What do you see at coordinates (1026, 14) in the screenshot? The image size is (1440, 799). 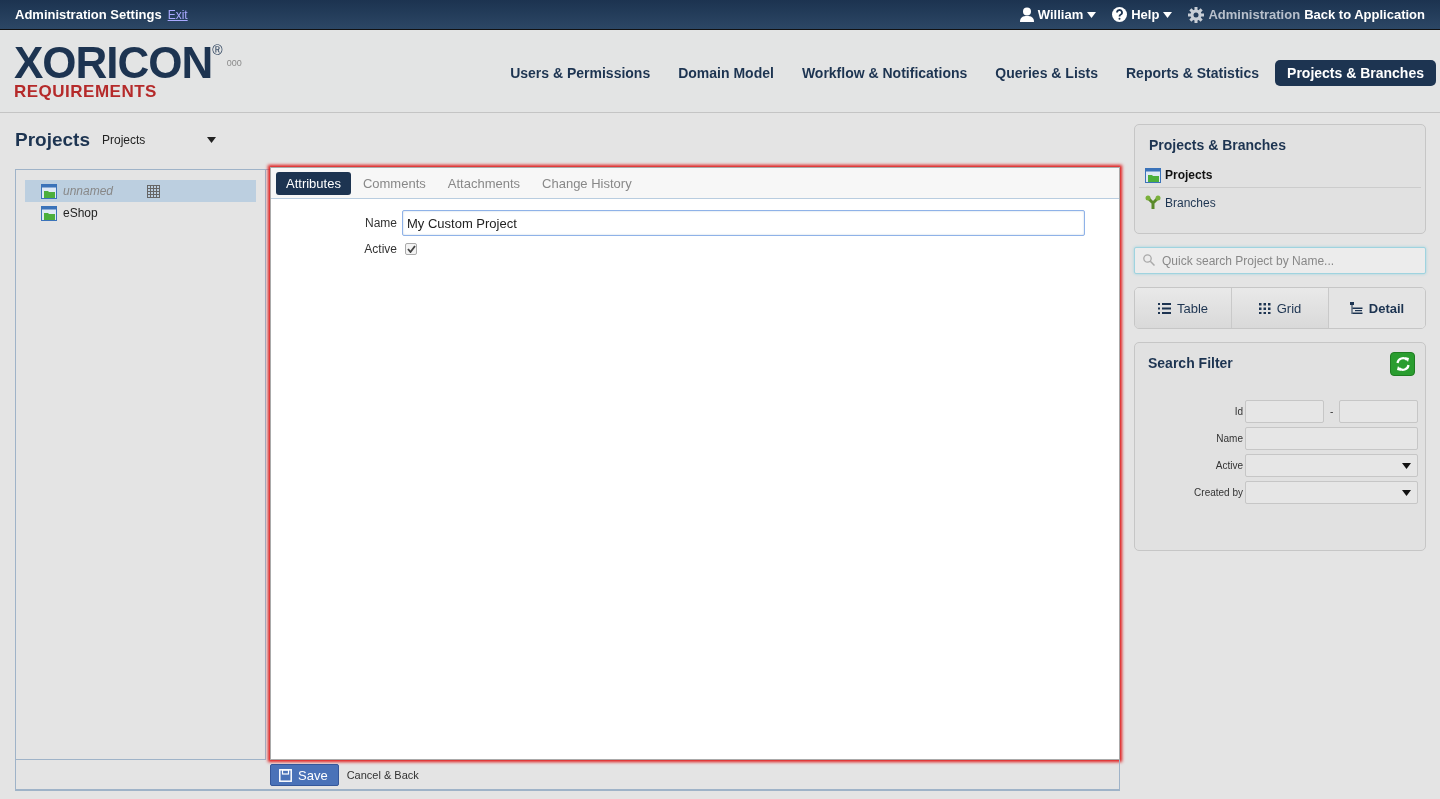 I see `user-icon` at bounding box center [1026, 14].